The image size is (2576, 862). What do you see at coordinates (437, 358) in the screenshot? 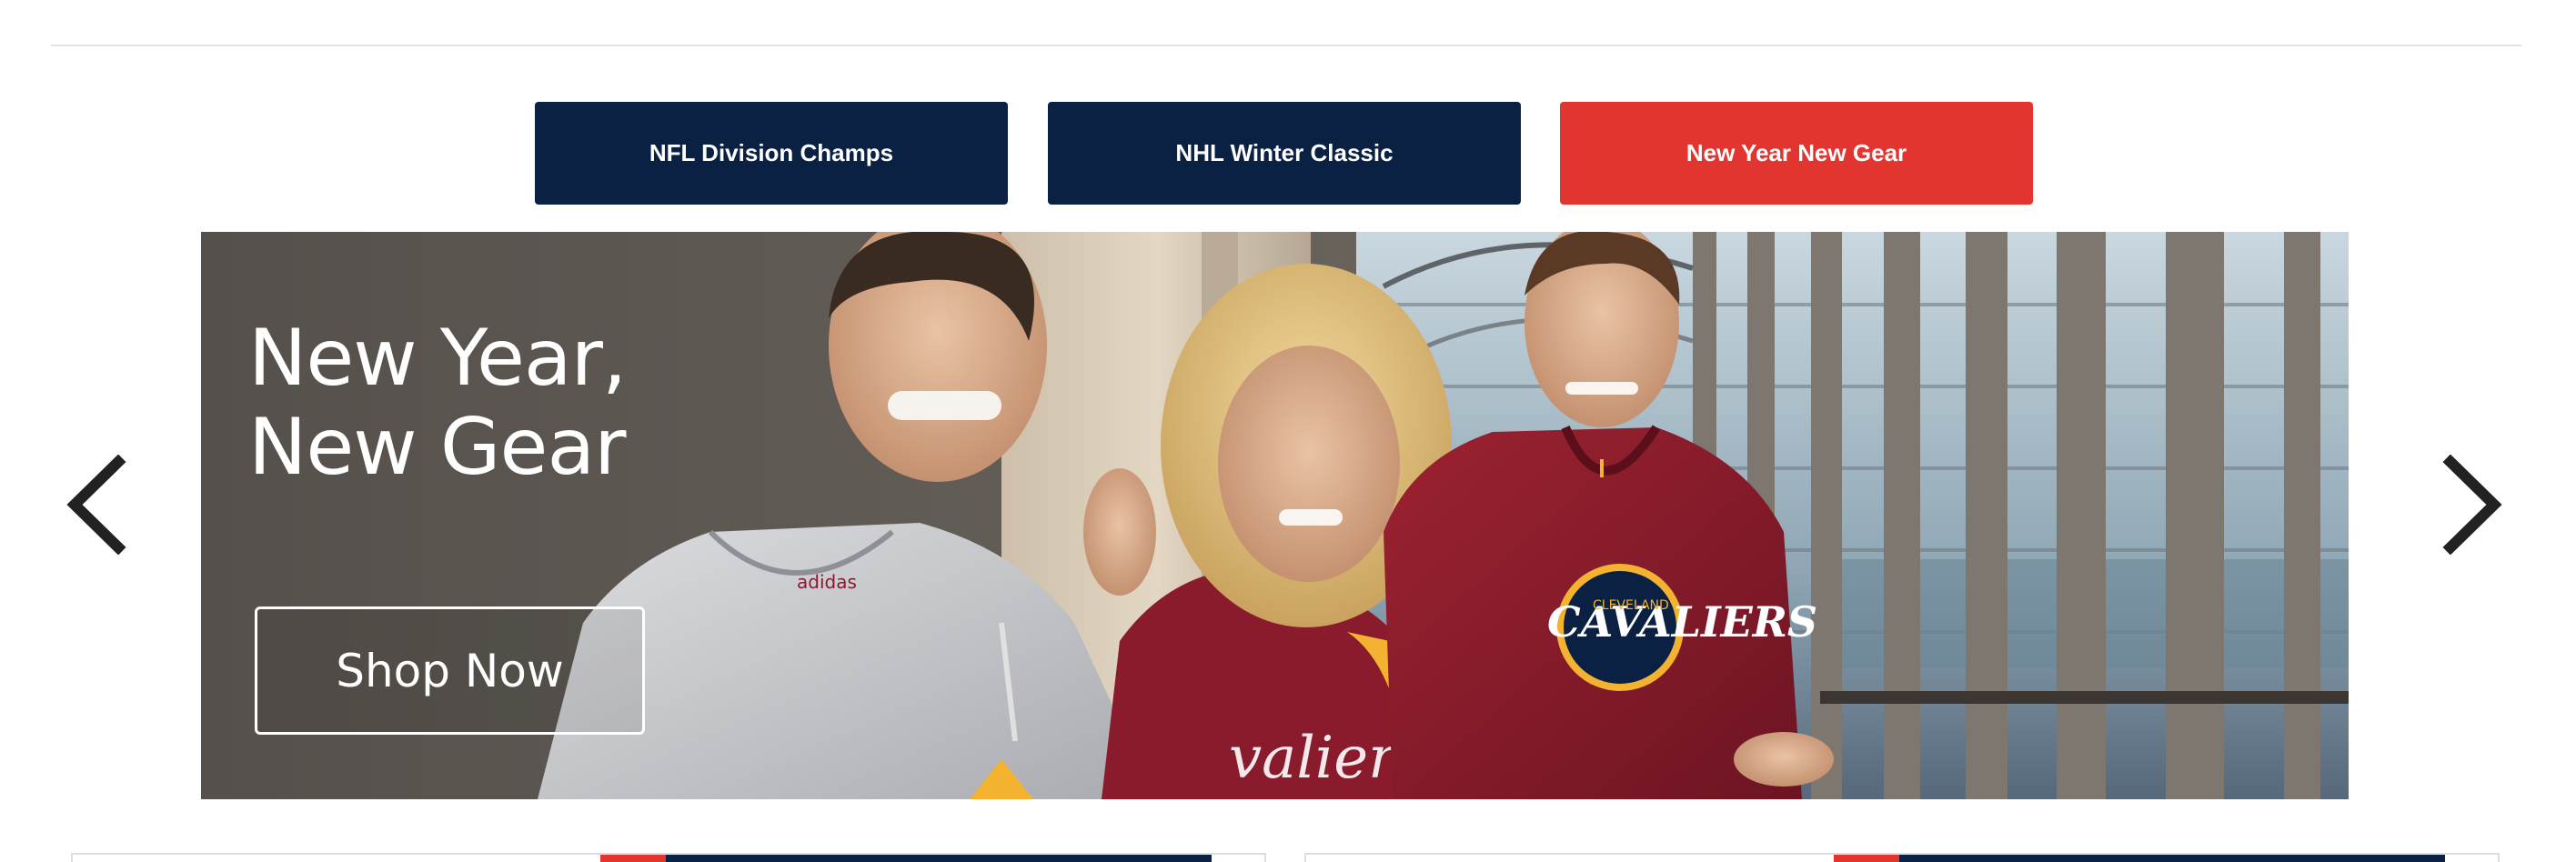
I see `hero-headline-line1: New Year,` at bounding box center [437, 358].